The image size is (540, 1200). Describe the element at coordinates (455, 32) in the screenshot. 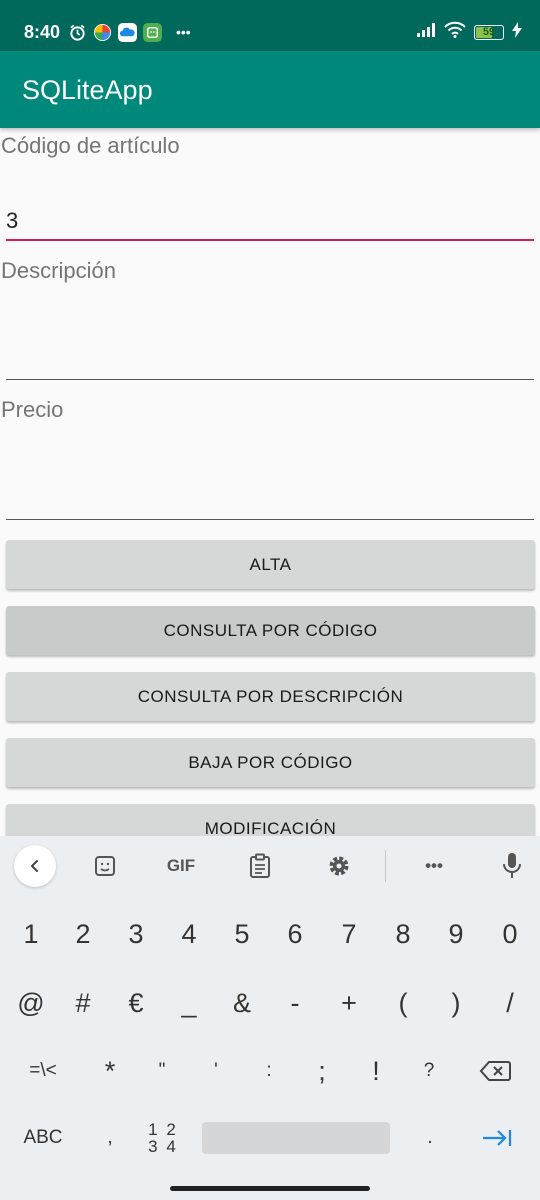

I see `wifi-icon` at that location.